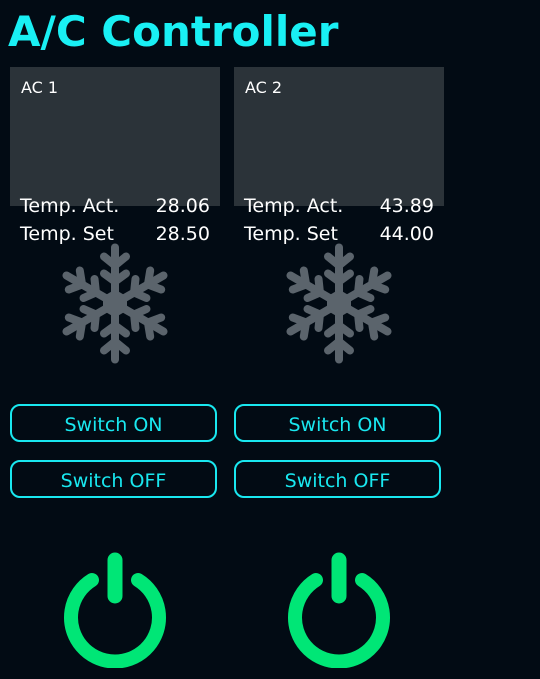 This screenshot has height=679, width=540. I want to click on ac-name: AC 2, so click(264, 87).